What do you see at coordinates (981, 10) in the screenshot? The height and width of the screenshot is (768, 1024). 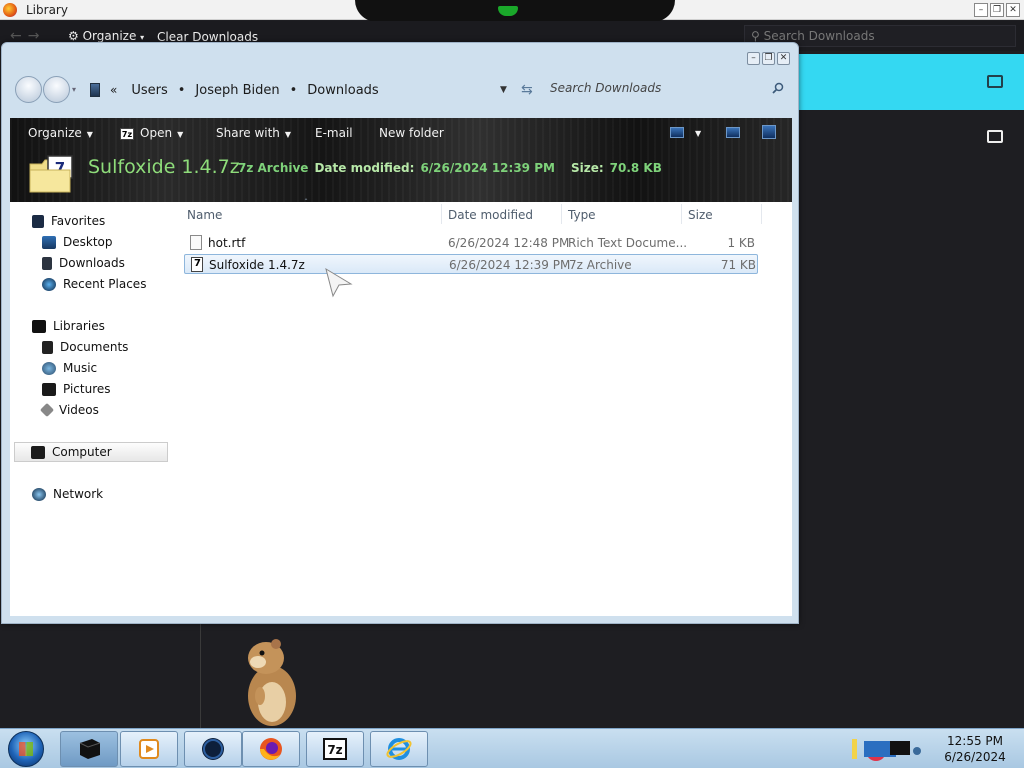 I see `library-minimize-button: –` at bounding box center [981, 10].